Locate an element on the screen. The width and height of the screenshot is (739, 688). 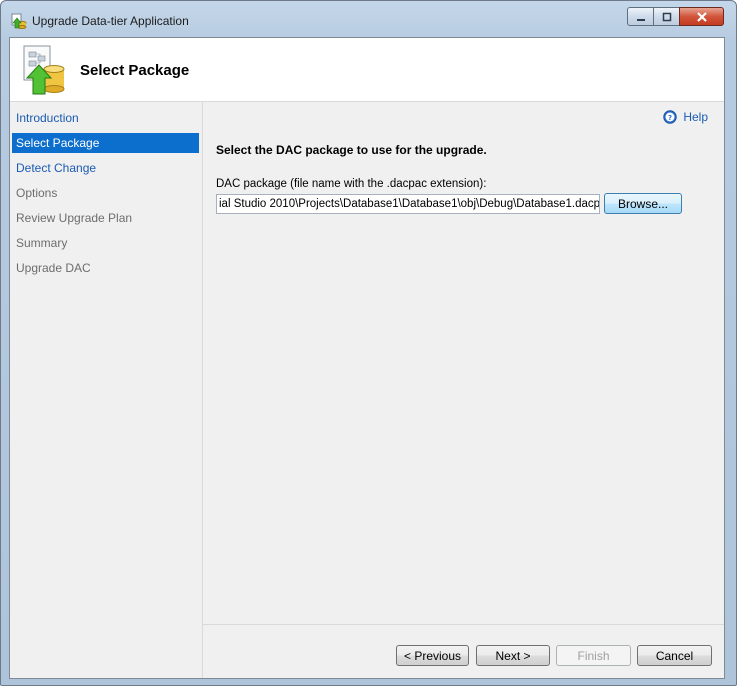
nav-item-options: Options is located at coordinates (37, 193).